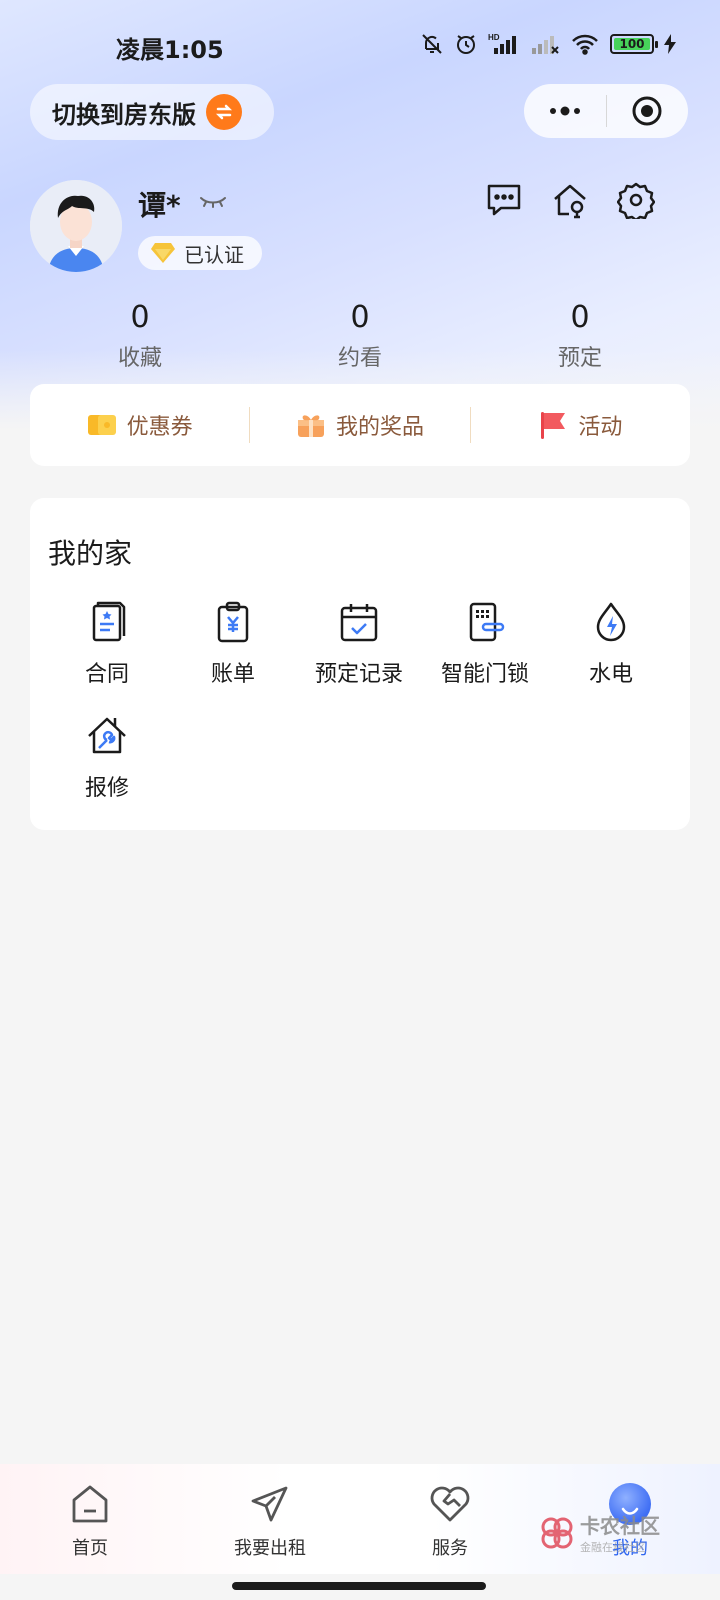 This screenshot has height=1600, width=720. Describe the element at coordinates (600, 427) in the screenshot. I see `activity-label: 活动` at that location.